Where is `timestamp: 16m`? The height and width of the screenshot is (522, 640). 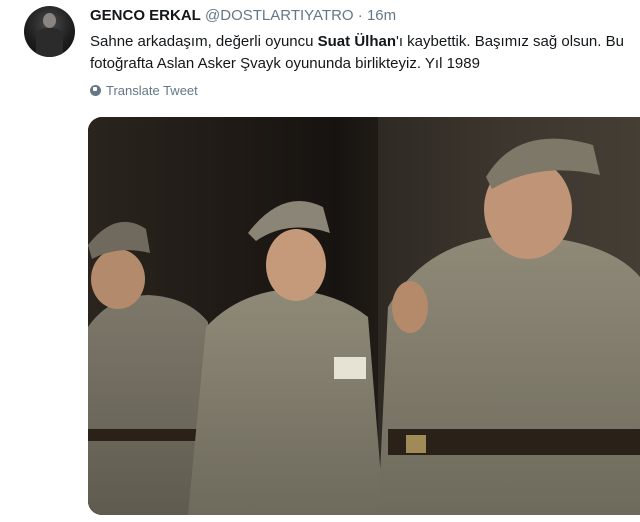 timestamp: 16m is located at coordinates (381, 15).